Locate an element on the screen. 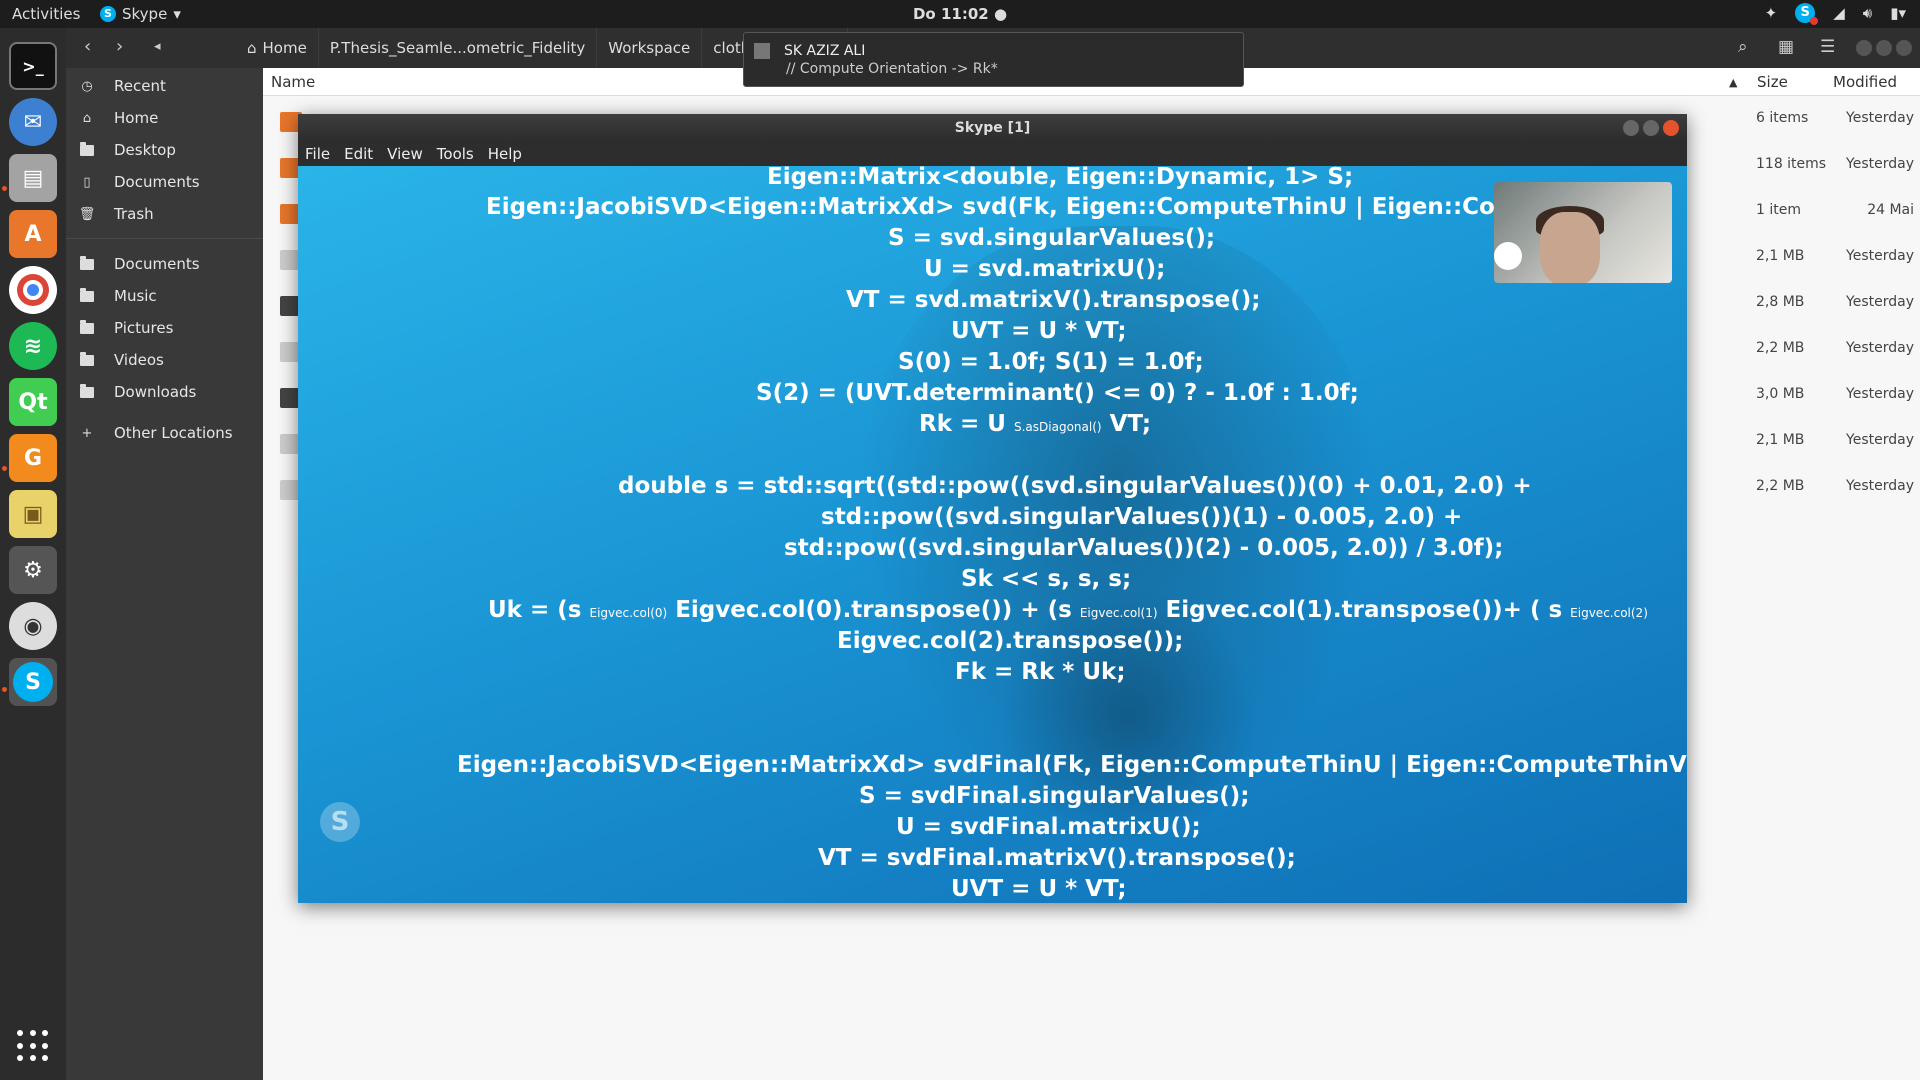 The width and height of the screenshot is (1920, 1080). sidebar-item-documents-bookmark: Documents is located at coordinates (164, 264).